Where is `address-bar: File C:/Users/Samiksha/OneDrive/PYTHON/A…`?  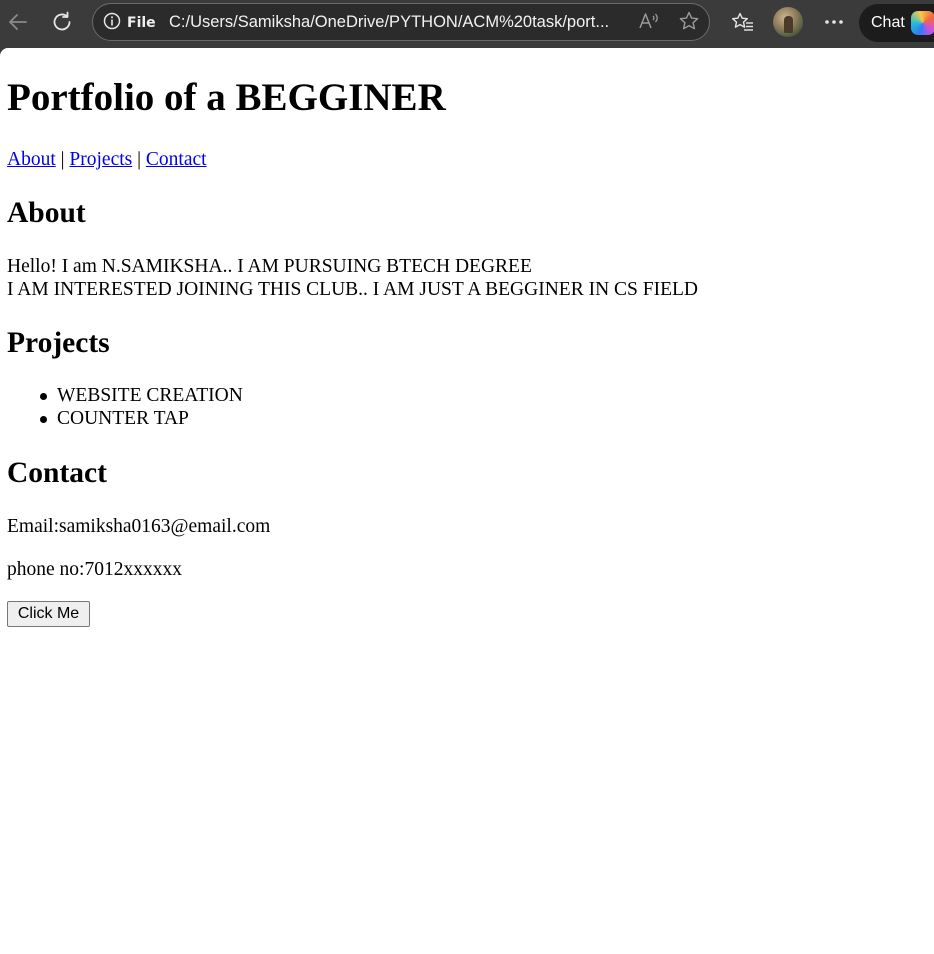 address-bar: File C:/Users/Samiksha/OneDrive/PYTHON/A… is located at coordinates (401, 22).